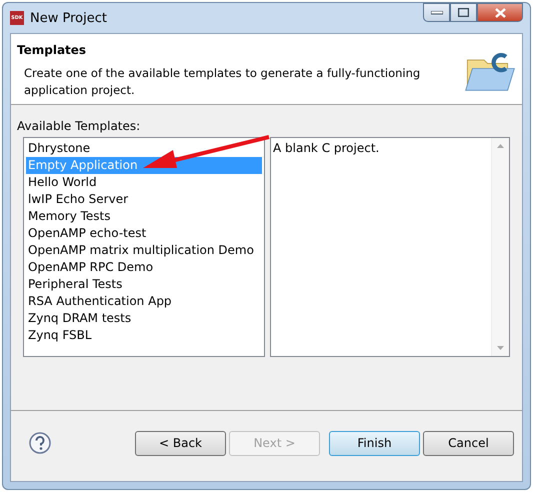  I want to click on template-item: Dhrystone, so click(144, 148).